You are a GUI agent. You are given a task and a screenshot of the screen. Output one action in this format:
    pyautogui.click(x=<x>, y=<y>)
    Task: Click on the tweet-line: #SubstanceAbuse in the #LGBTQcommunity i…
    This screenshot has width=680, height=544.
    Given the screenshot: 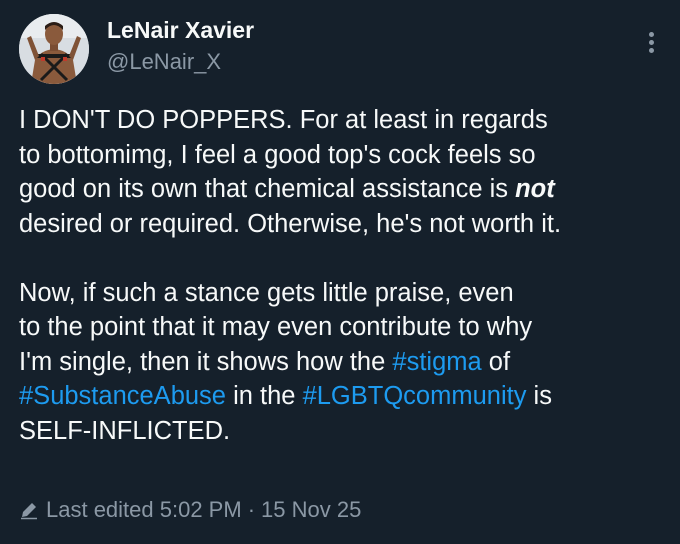 What is the action you would take?
    pyautogui.click(x=344, y=396)
    